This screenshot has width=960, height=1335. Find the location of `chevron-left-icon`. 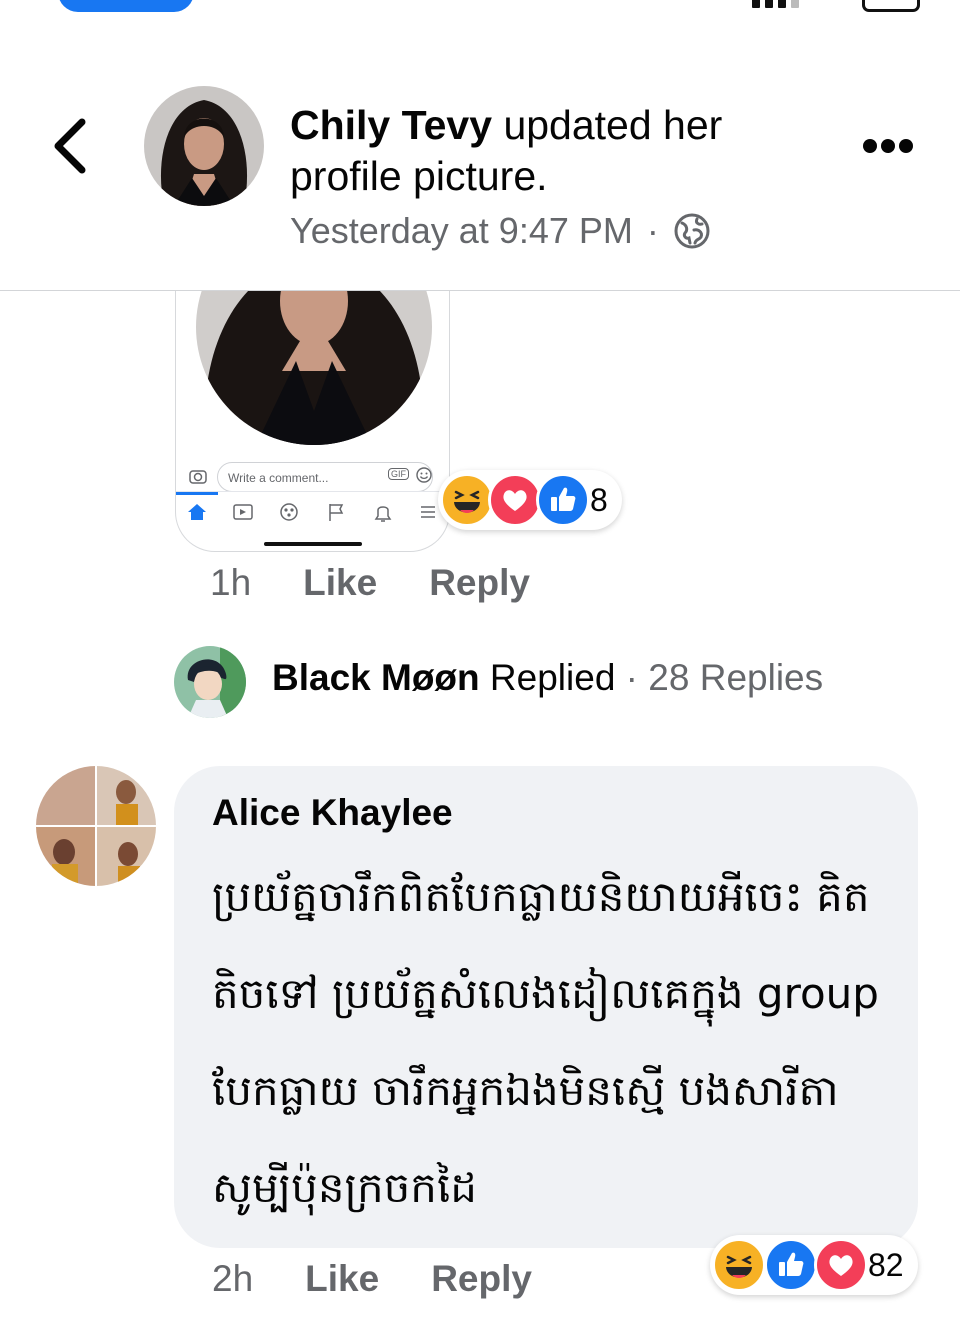

chevron-left-icon is located at coordinates (70, 146).